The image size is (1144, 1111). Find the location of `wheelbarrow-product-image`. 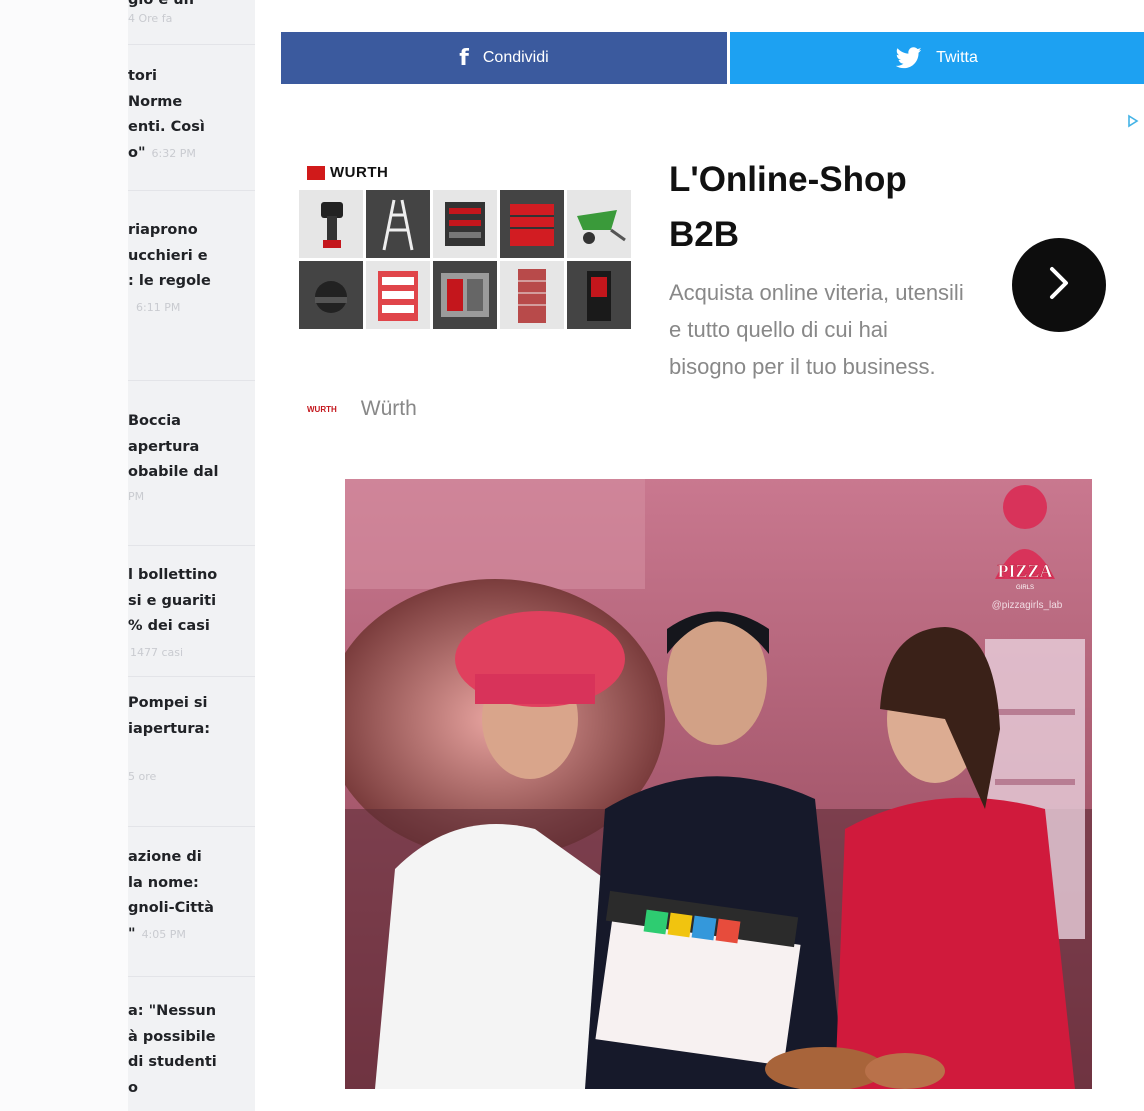

wheelbarrow-product-image is located at coordinates (599, 224).